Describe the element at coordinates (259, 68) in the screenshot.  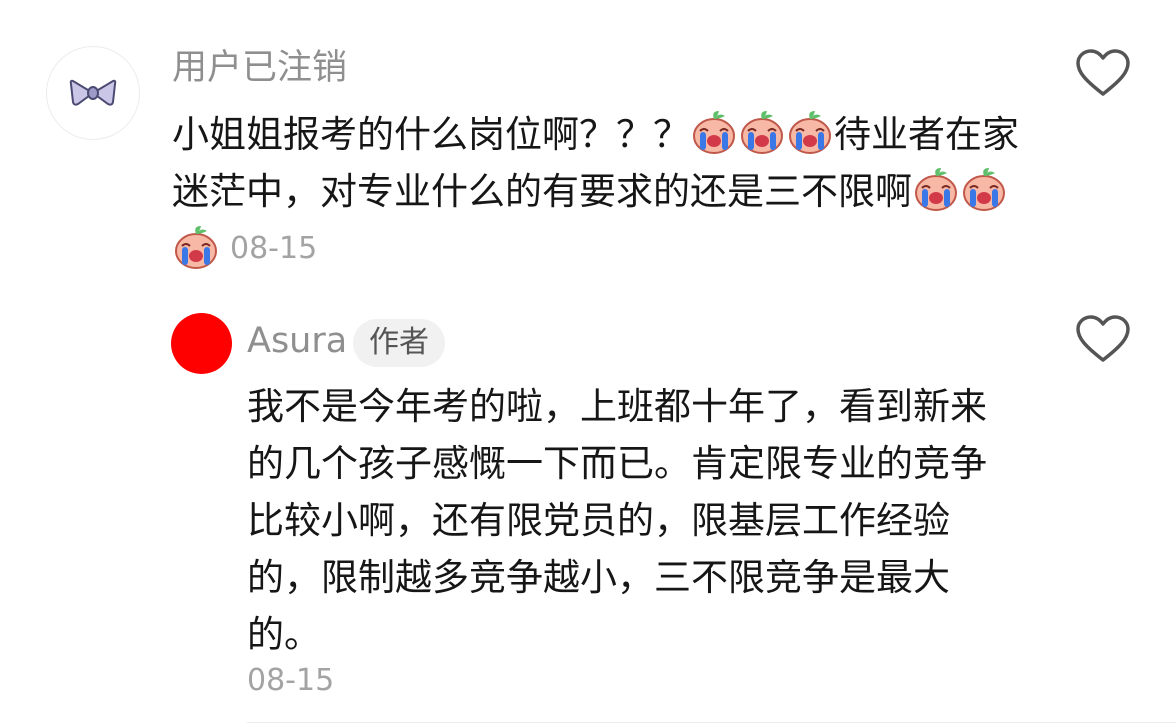
I see `comment-username: 用户已注销` at that location.